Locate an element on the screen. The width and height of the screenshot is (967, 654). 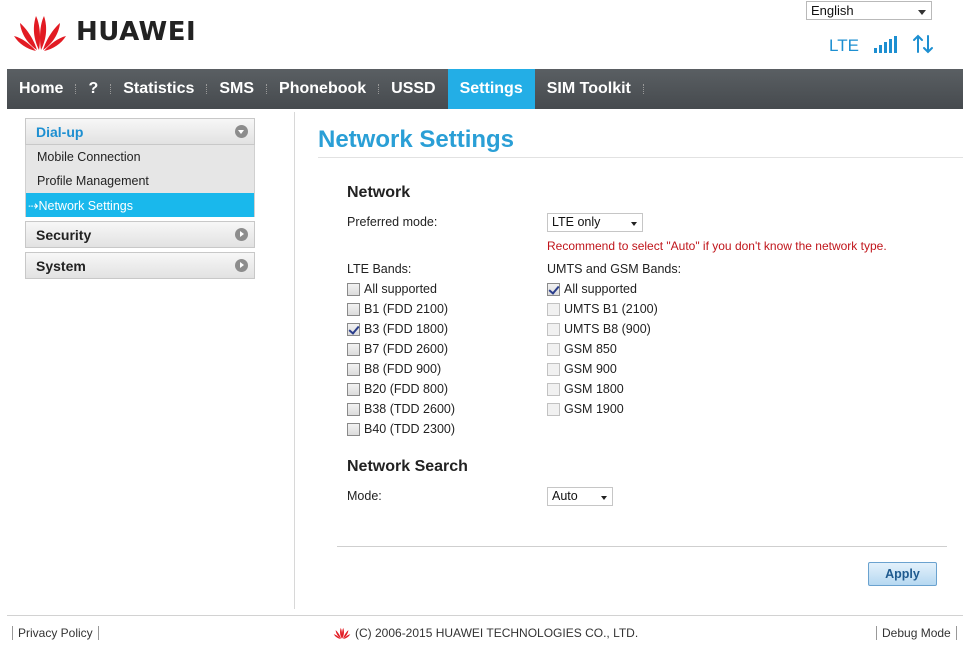
gsm-band-900: GSM 900 is located at coordinates (582, 369).